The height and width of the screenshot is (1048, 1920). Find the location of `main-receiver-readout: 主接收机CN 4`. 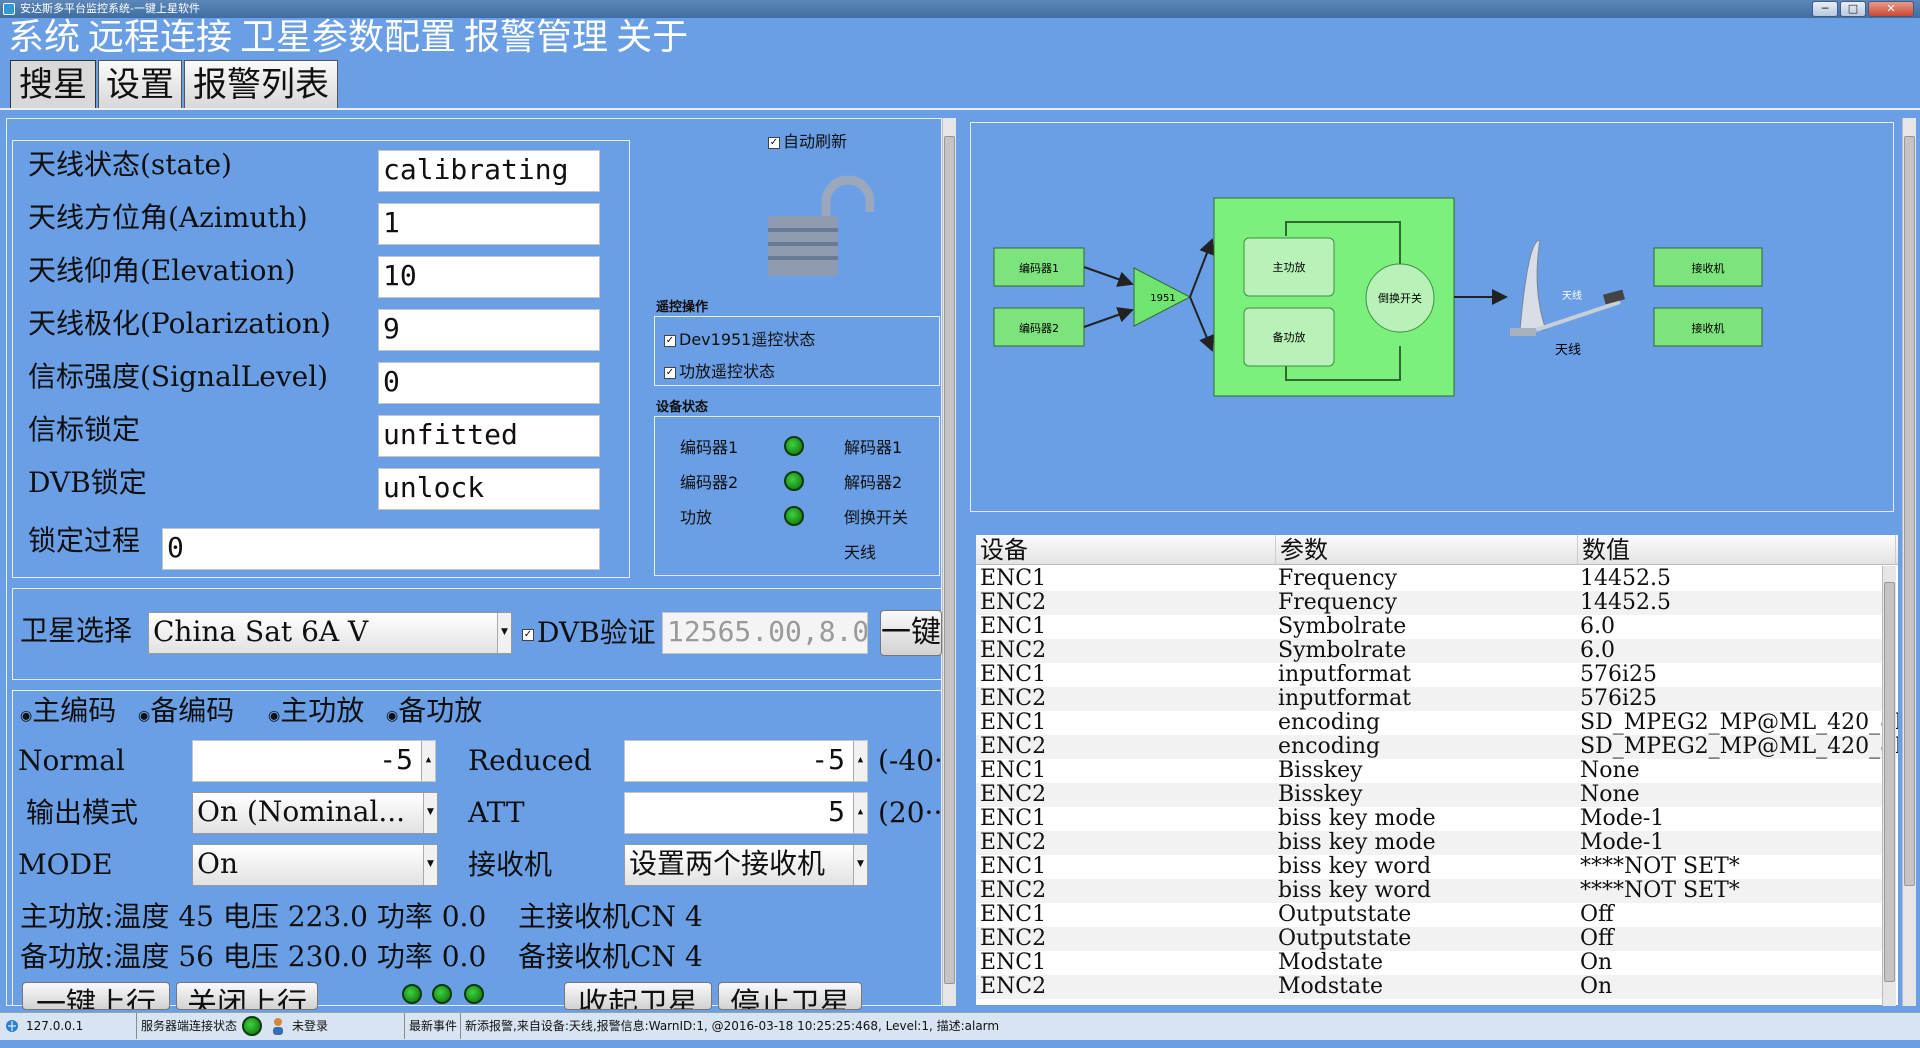

main-receiver-readout: 主接收机CN 4 is located at coordinates (610, 916).